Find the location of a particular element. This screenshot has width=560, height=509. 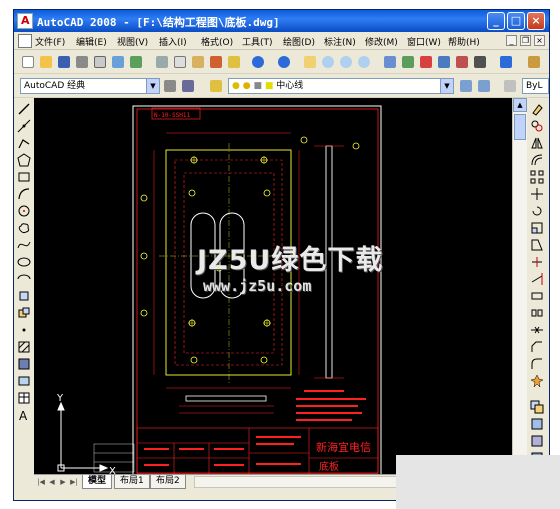

zoom-realtime-icon is located at coordinates (328, 62).